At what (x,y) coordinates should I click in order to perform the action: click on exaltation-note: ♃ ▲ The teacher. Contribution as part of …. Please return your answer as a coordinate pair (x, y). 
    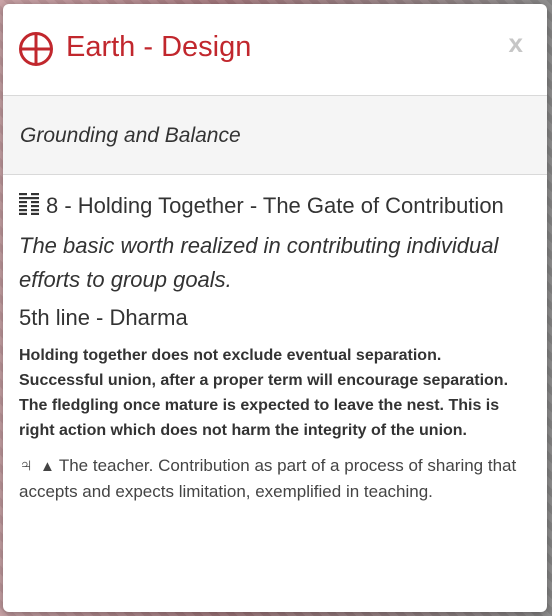
    Looking at the image, I should click on (274, 478).